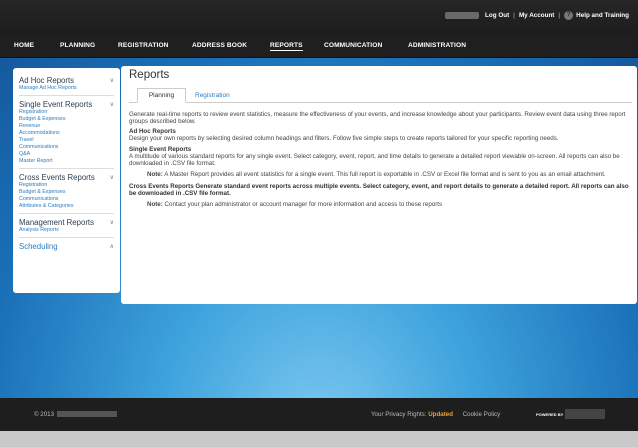  I want to click on report-tabs: Planning Registration, so click(380, 95).